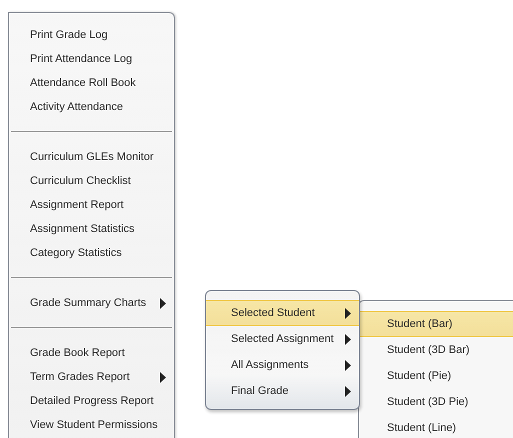  What do you see at coordinates (436, 324) in the screenshot?
I see `menu-item: Student (Bar)` at bounding box center [436, 324].